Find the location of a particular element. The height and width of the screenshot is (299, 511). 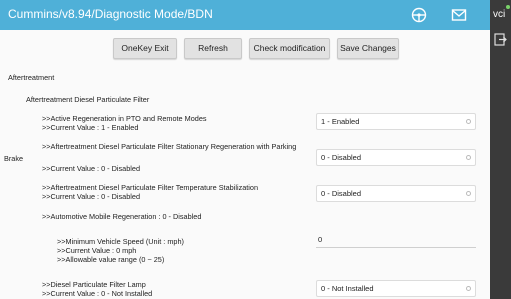

param-select: 1 - Enabled is located at coordinates (396, 121).